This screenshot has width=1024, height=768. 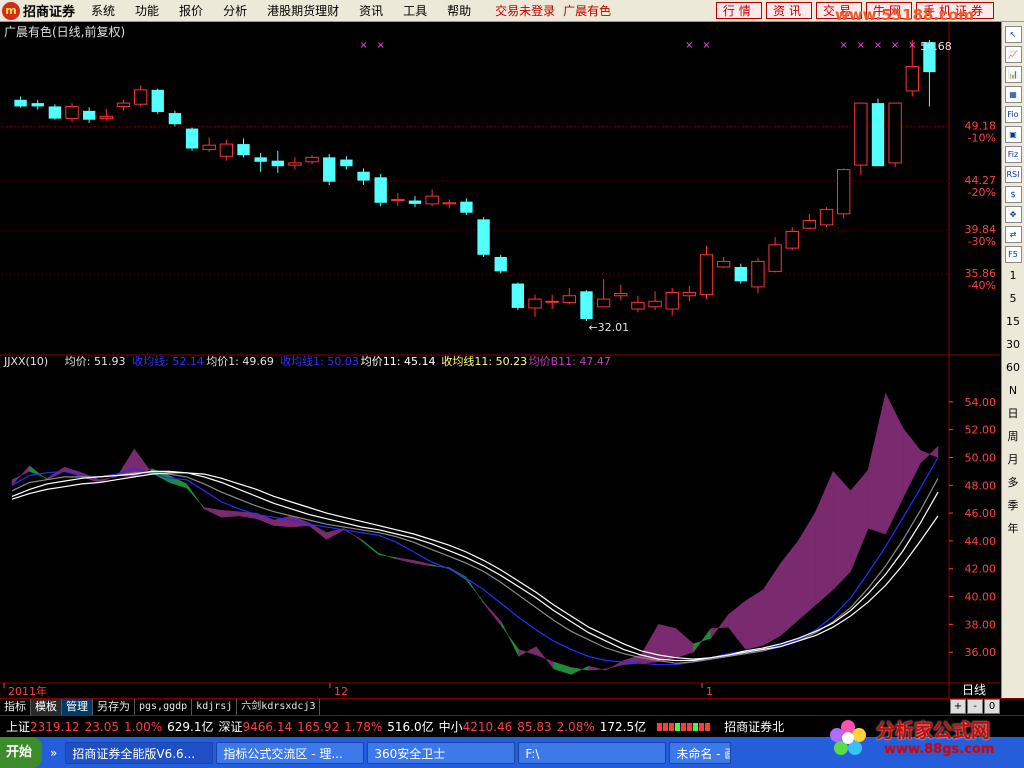 I want to click on tab-save-as: 另存为, so click(x=114, y=707).